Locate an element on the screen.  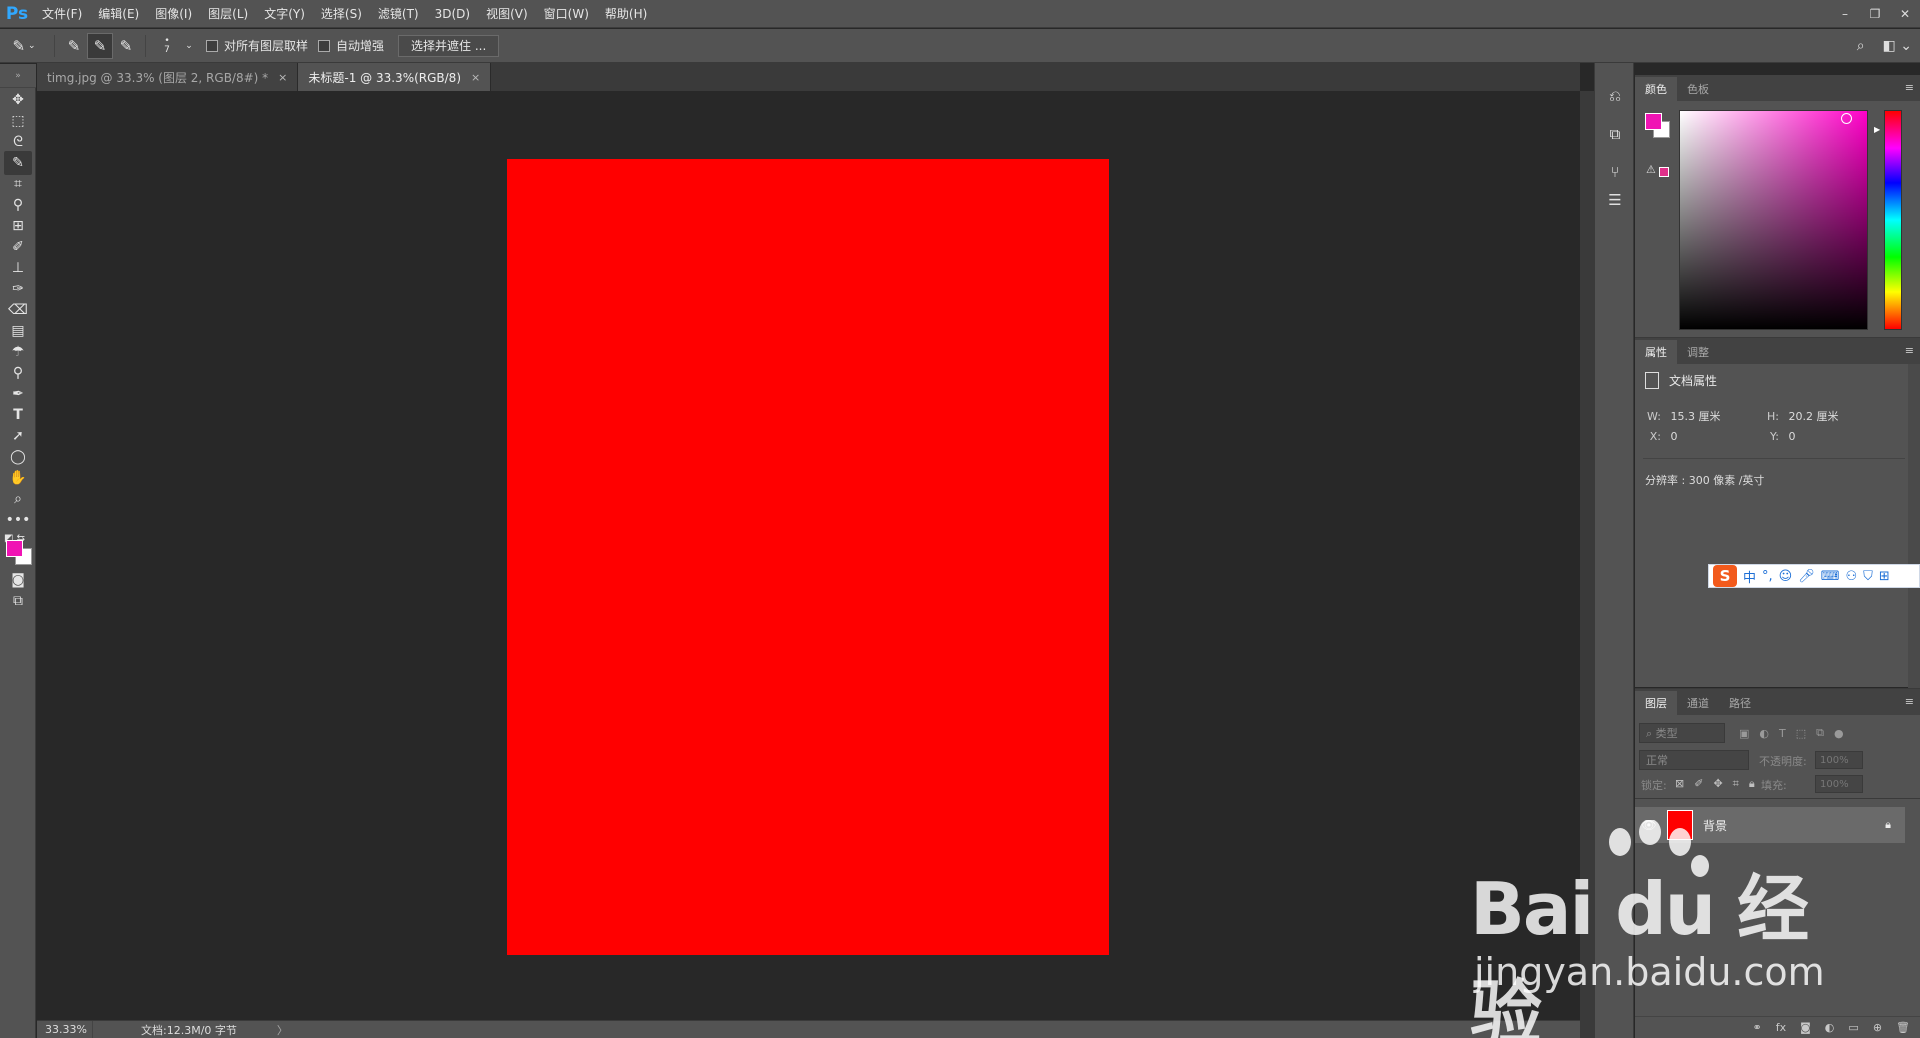
color-field is located at coordinates (1773, 220).